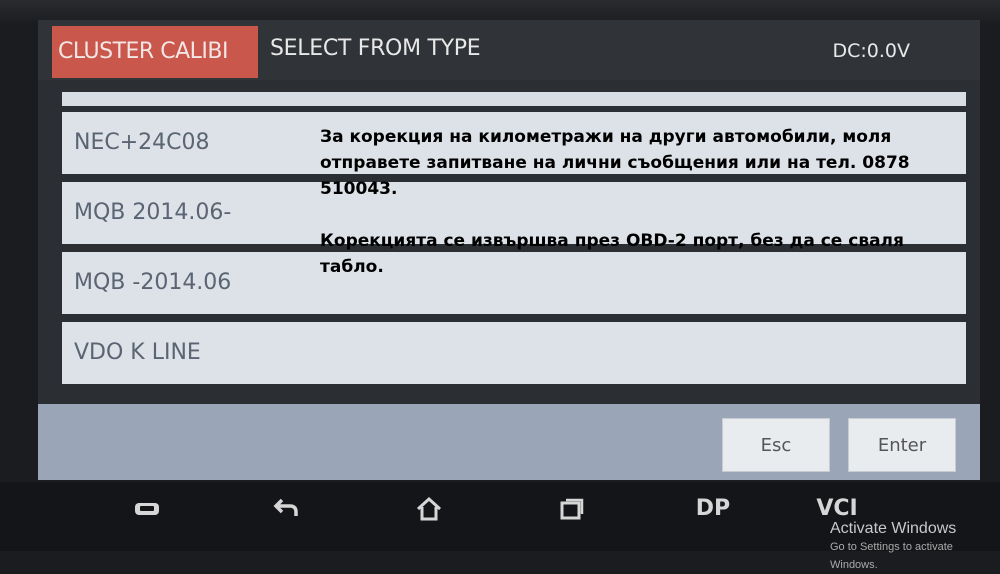 Image resolution: width=1000 pixels, height=574 pixels. I want to click on home-icon, so click(429, 512).